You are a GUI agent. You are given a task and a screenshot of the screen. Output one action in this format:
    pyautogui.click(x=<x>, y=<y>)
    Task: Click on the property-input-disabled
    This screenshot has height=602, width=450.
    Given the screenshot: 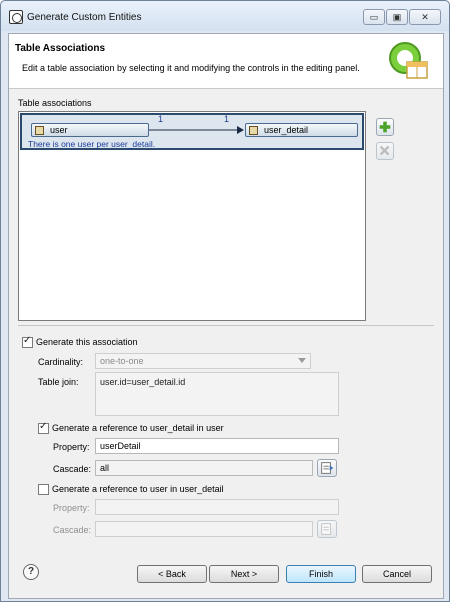 What is the action you would take?
    pyautogui.click(x=217, y=507)
    